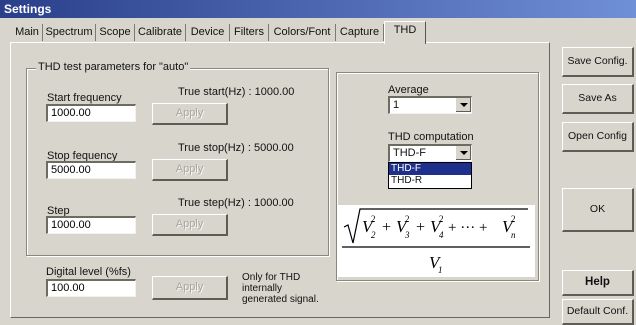  Describe the element at coordinates (430, 169) in the screenshot. I see `option-thd-f: THD-F` at that location.